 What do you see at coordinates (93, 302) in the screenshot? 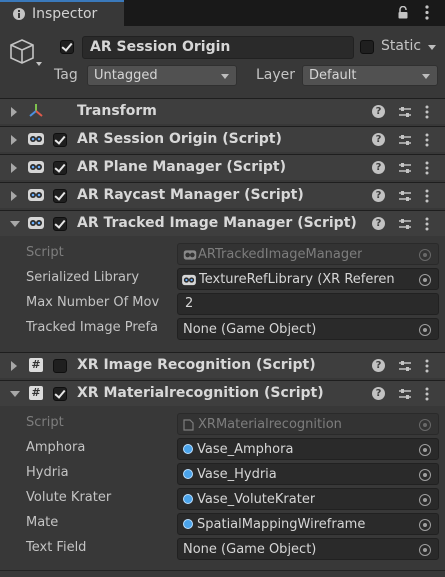
I see `max-moving-images-label: Max Number Of Mov` at bounding box center [93, 302].